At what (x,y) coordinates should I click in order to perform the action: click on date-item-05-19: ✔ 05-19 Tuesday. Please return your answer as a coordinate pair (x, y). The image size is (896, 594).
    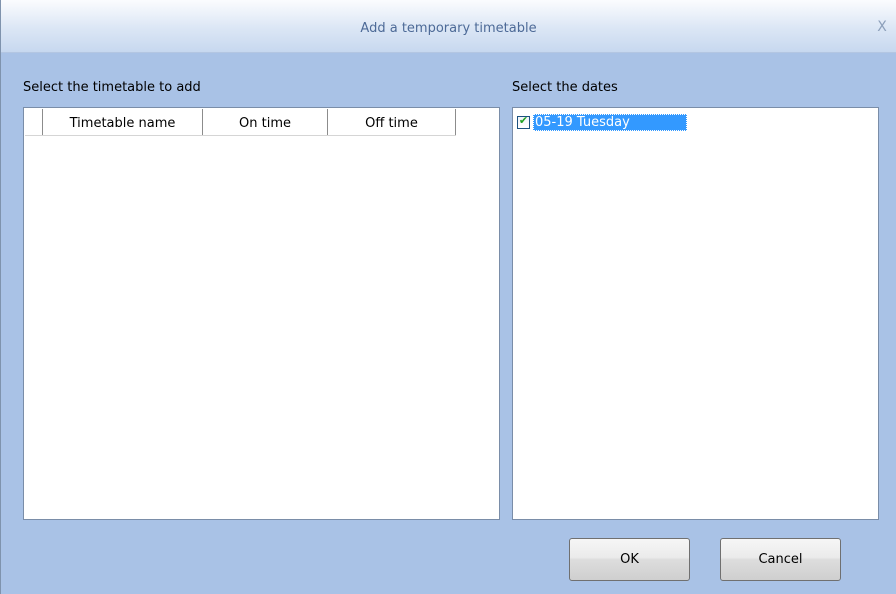
    Looking at the image, I should click on (602, 122).